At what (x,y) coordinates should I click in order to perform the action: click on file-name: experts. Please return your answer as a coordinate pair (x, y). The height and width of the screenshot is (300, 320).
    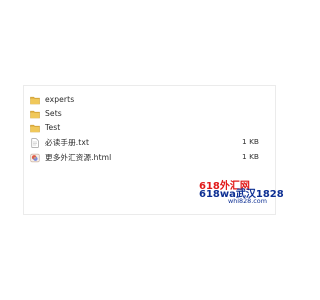
    Looking at the image, I should click on (60, 99).